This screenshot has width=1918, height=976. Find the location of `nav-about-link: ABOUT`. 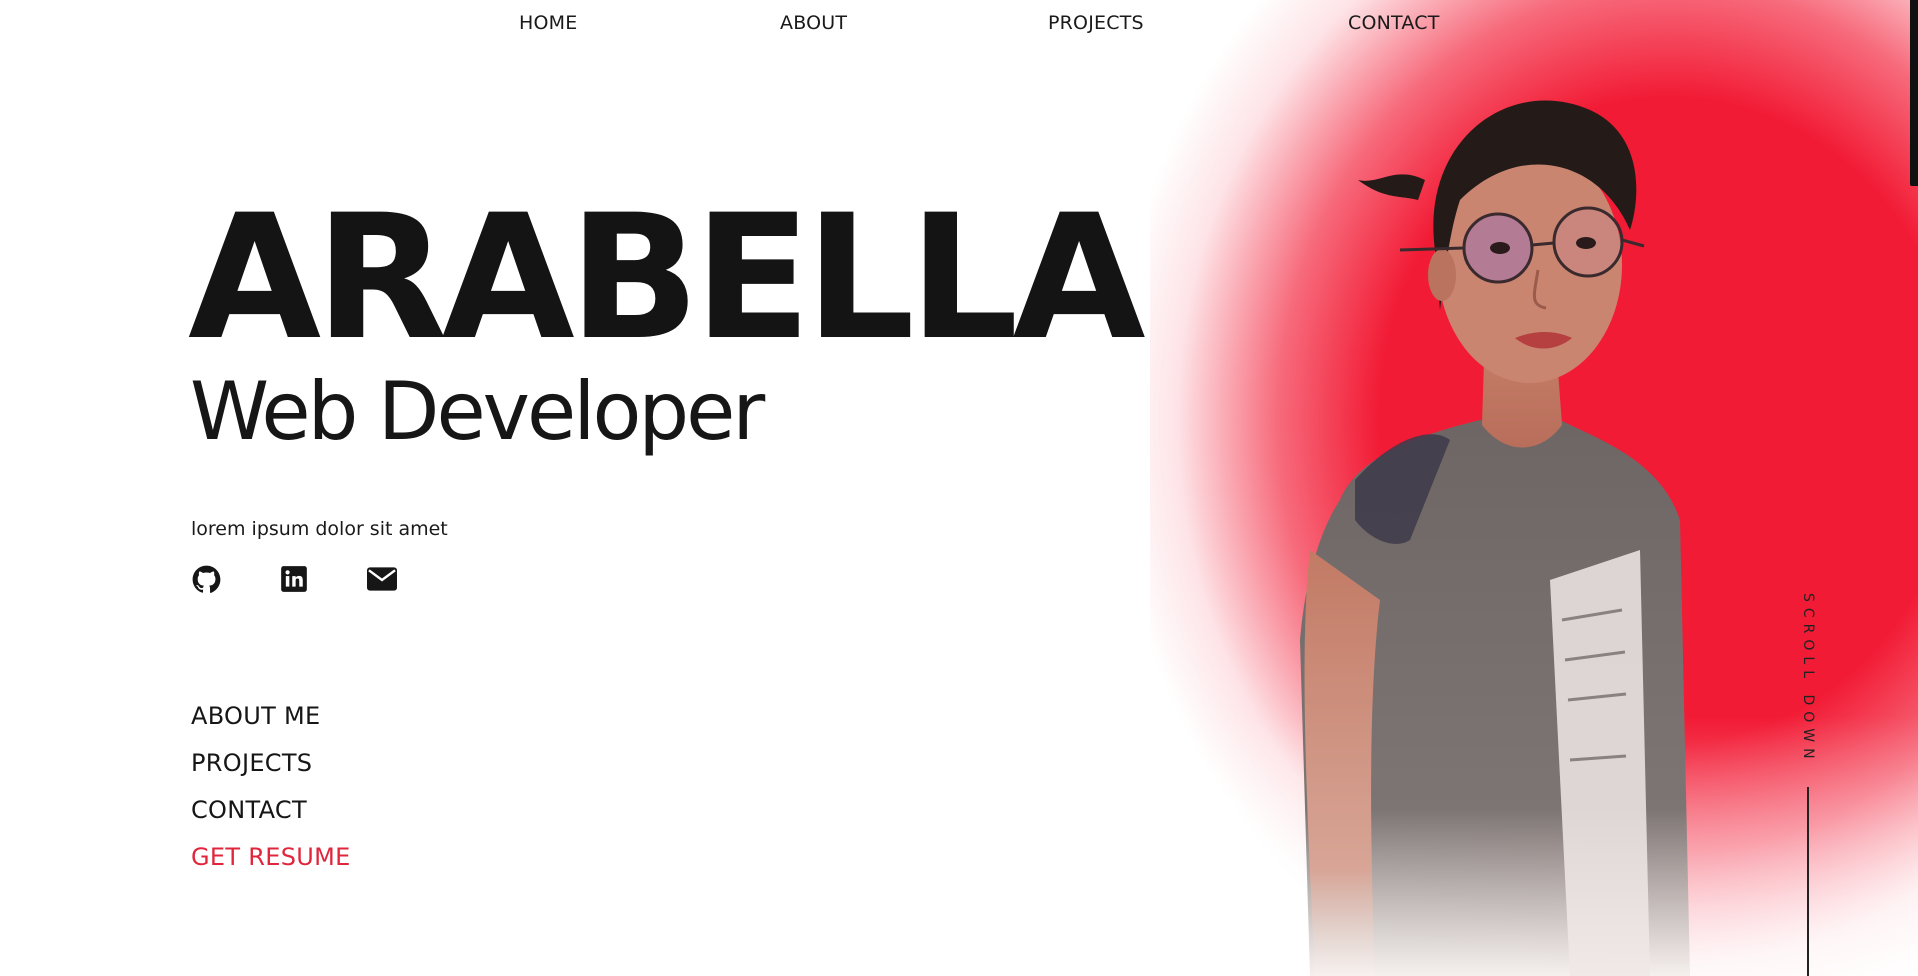

nav-about-link: ABOUT is located at coordinates (813, 23).